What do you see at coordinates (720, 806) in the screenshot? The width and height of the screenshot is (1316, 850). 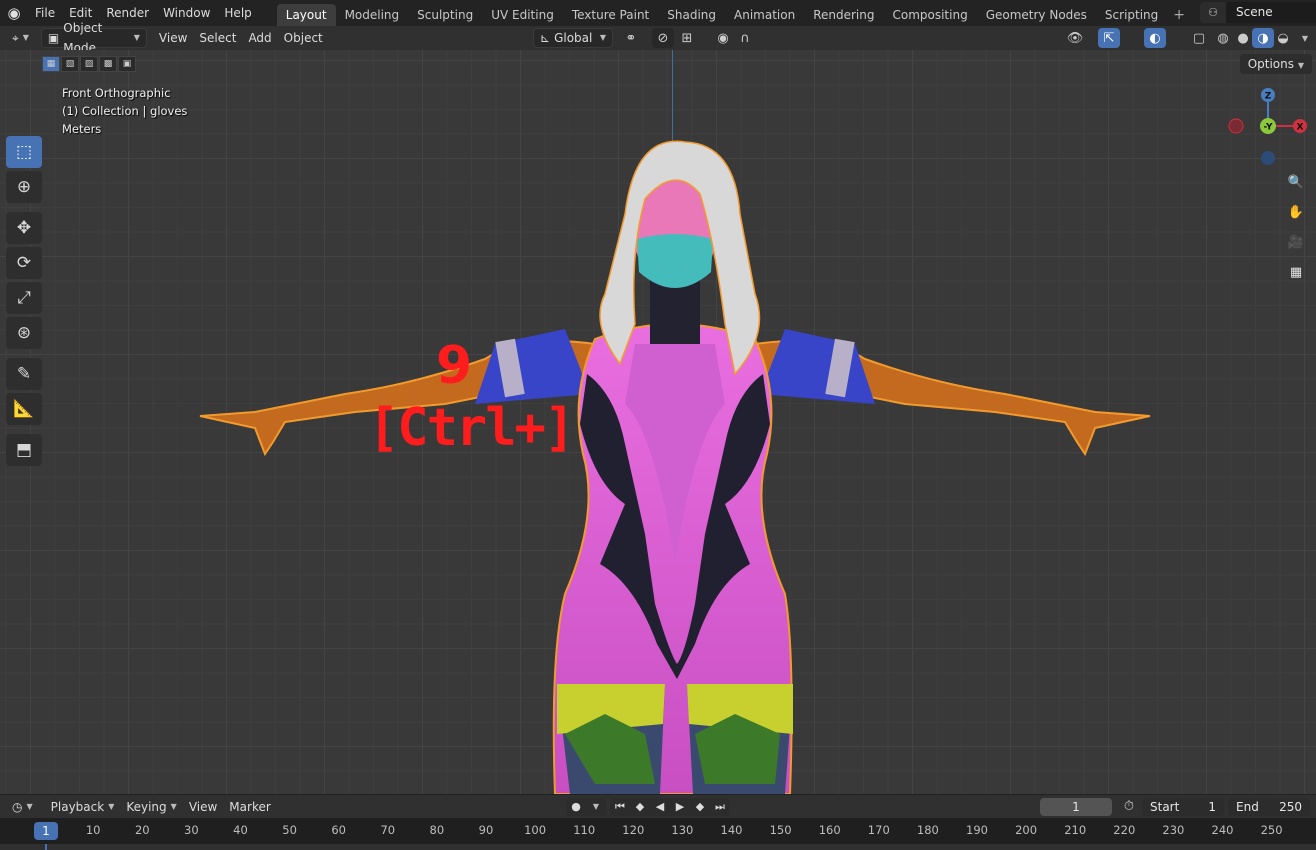 I see `jump-end-icon: ⏭` at bounding box center [720, 806].